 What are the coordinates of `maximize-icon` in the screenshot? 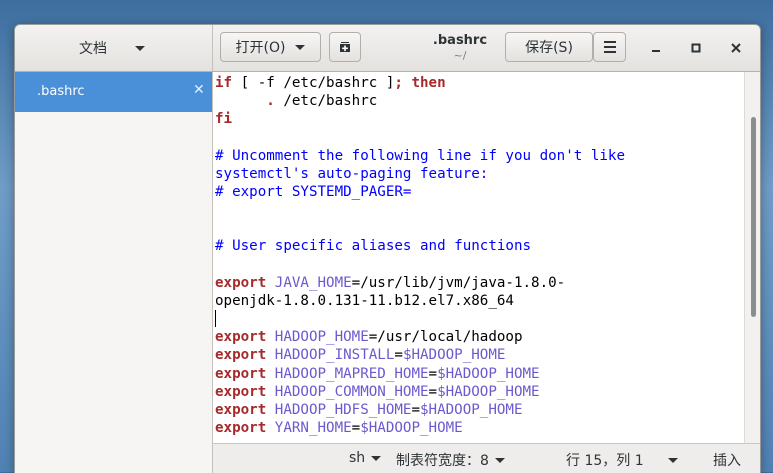 It's located at (696, 48).